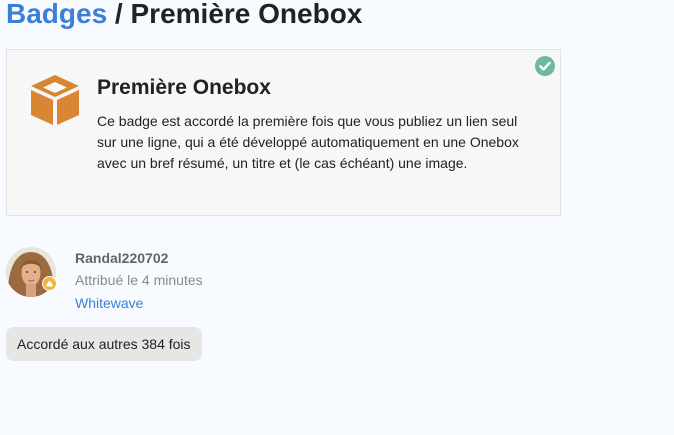 The image size is (674, 435). I want to click on grant-username: Randal220702, so click(121, 258).